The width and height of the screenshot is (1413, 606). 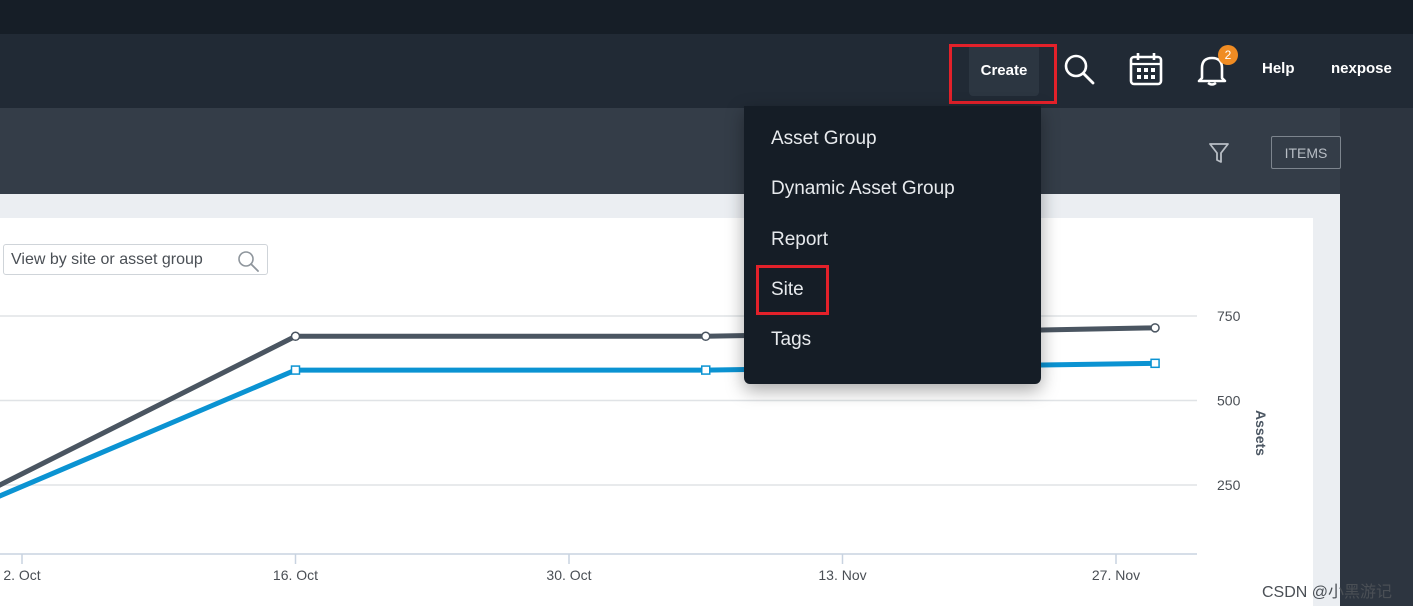 What do you see at coordinates (791, 340) in the screenshot?
I see `menu-item-tags: Tags` at bounding box center [791, 340].